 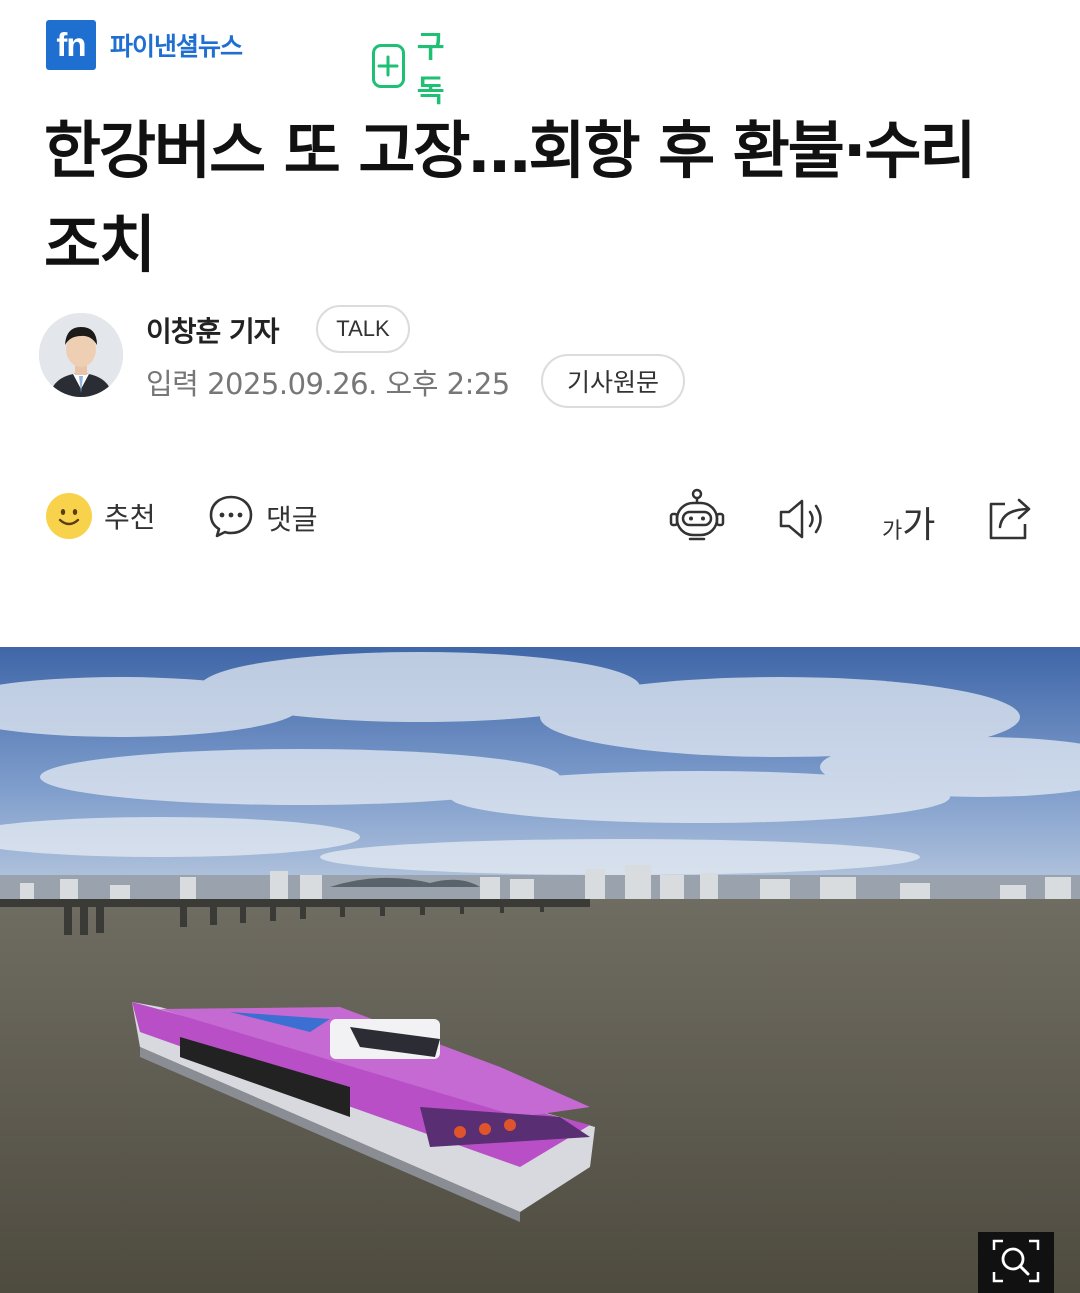 What do you see at coordinates (430, 69) in the screenshot?
I see `subscribe-label: 구독` at bounding box center [430, 69].